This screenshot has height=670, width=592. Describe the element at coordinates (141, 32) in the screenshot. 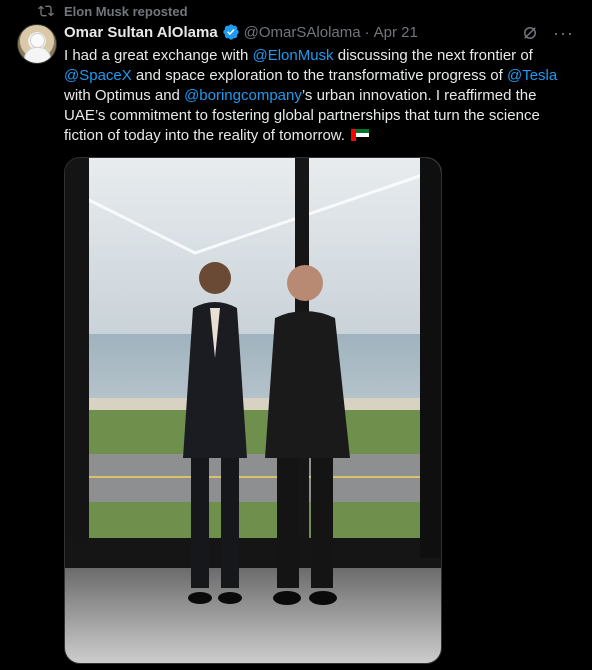

I see `display-name: Omar Sultan AlOlama` at that location.